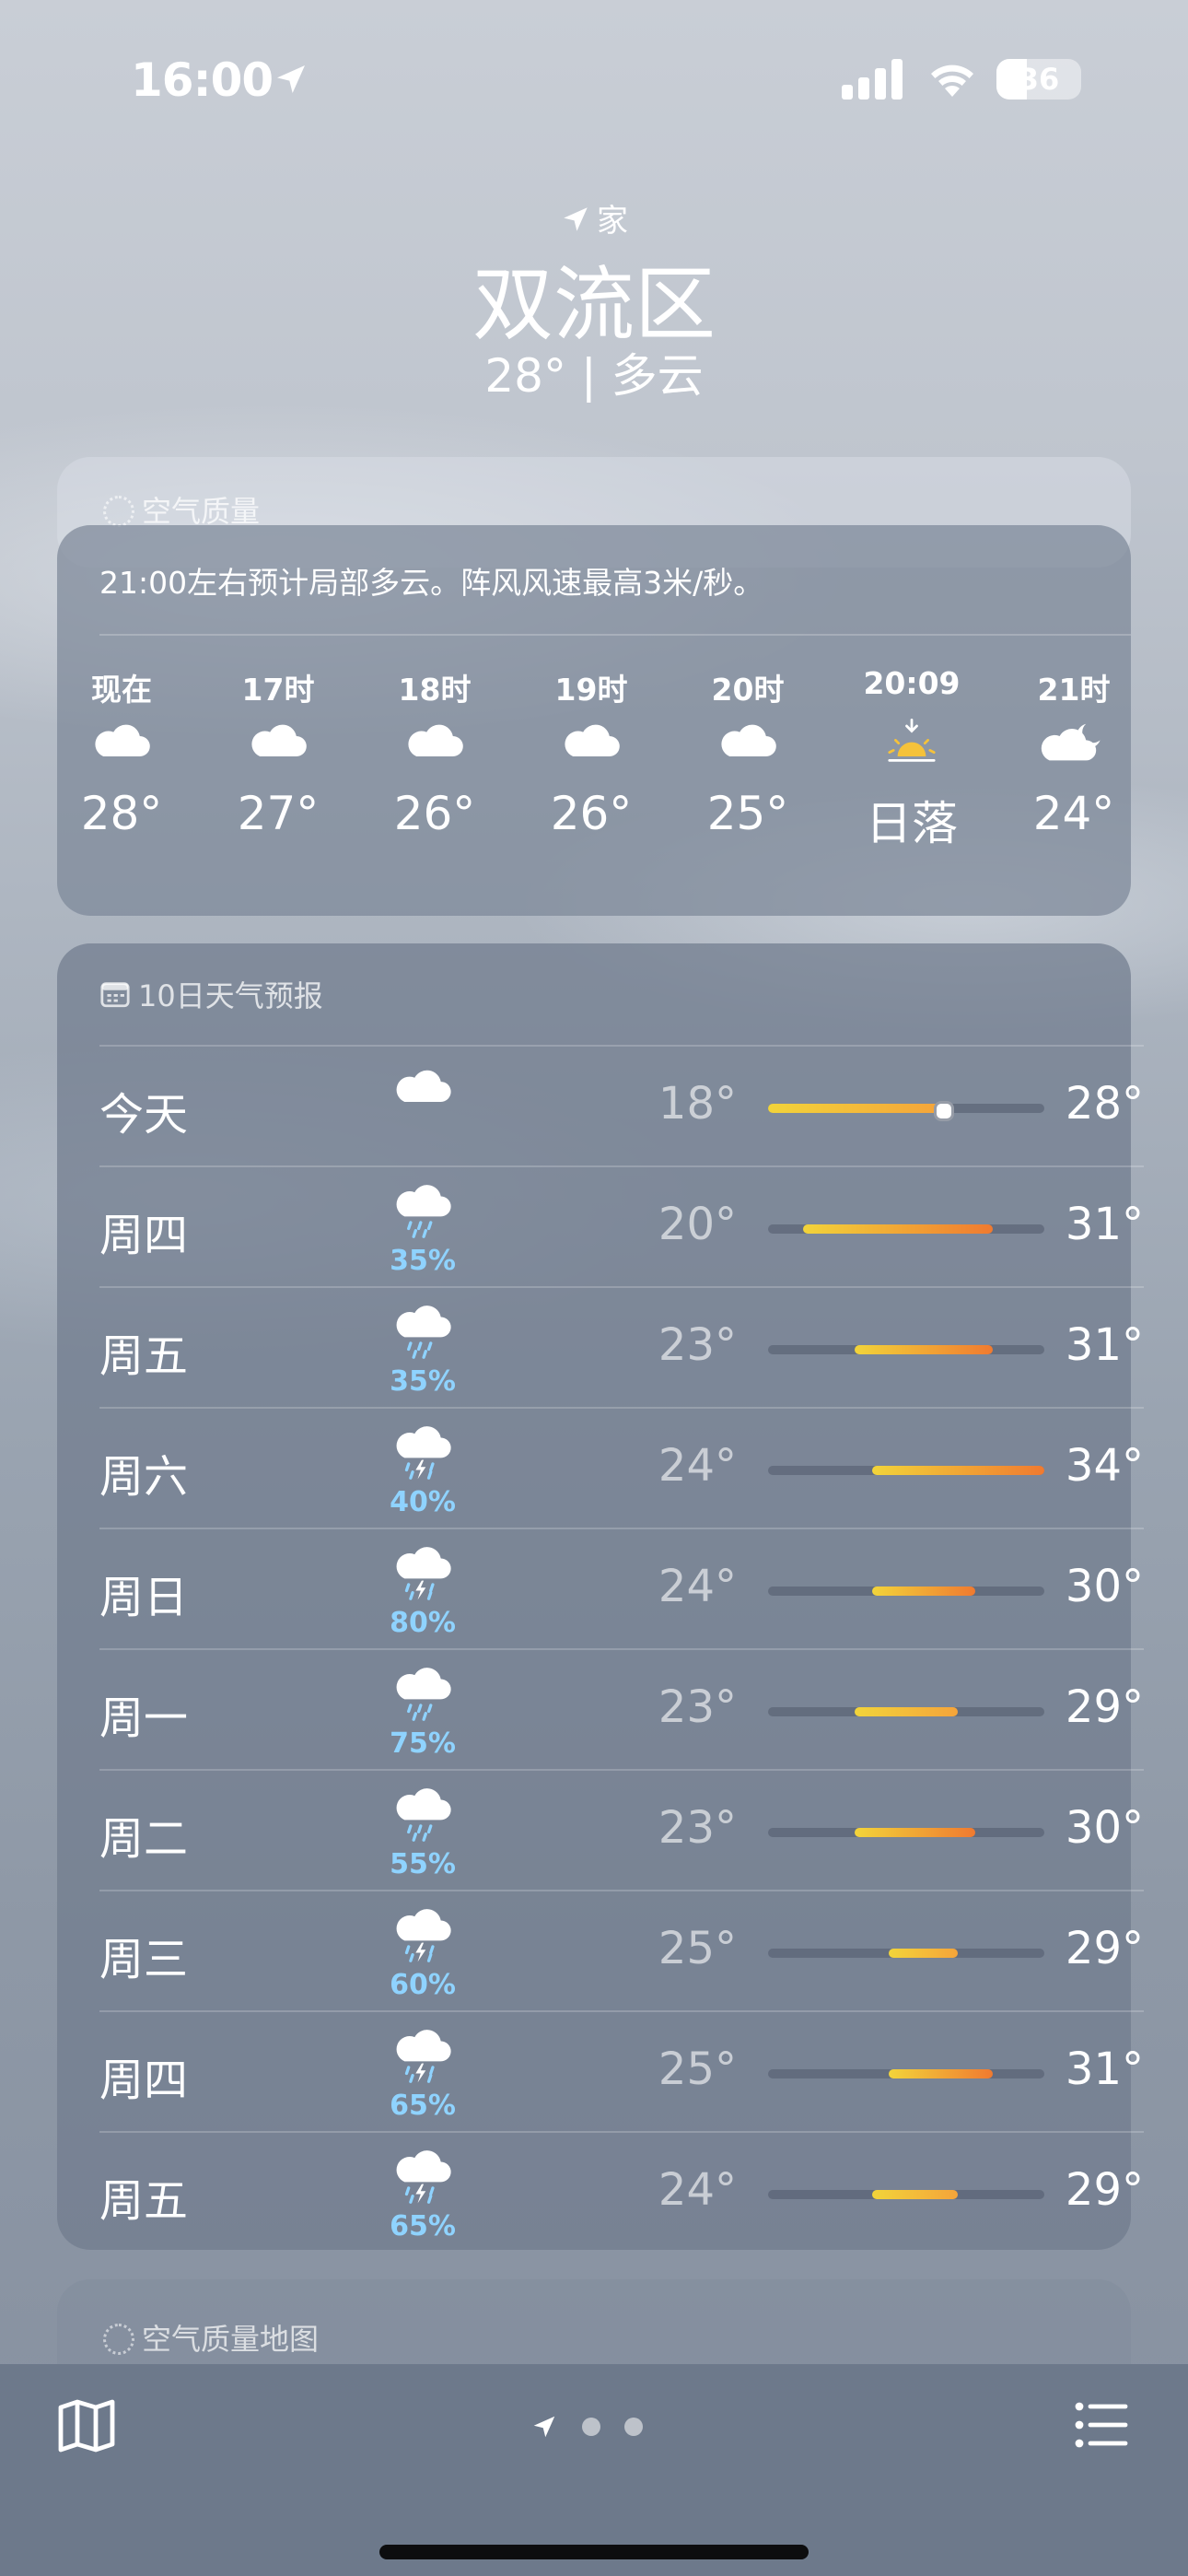 This screenshot has width=1188, height=2576. Describe the element at coordinates (1101, 2425) in the screenshot. I see `list-icon` at that location.